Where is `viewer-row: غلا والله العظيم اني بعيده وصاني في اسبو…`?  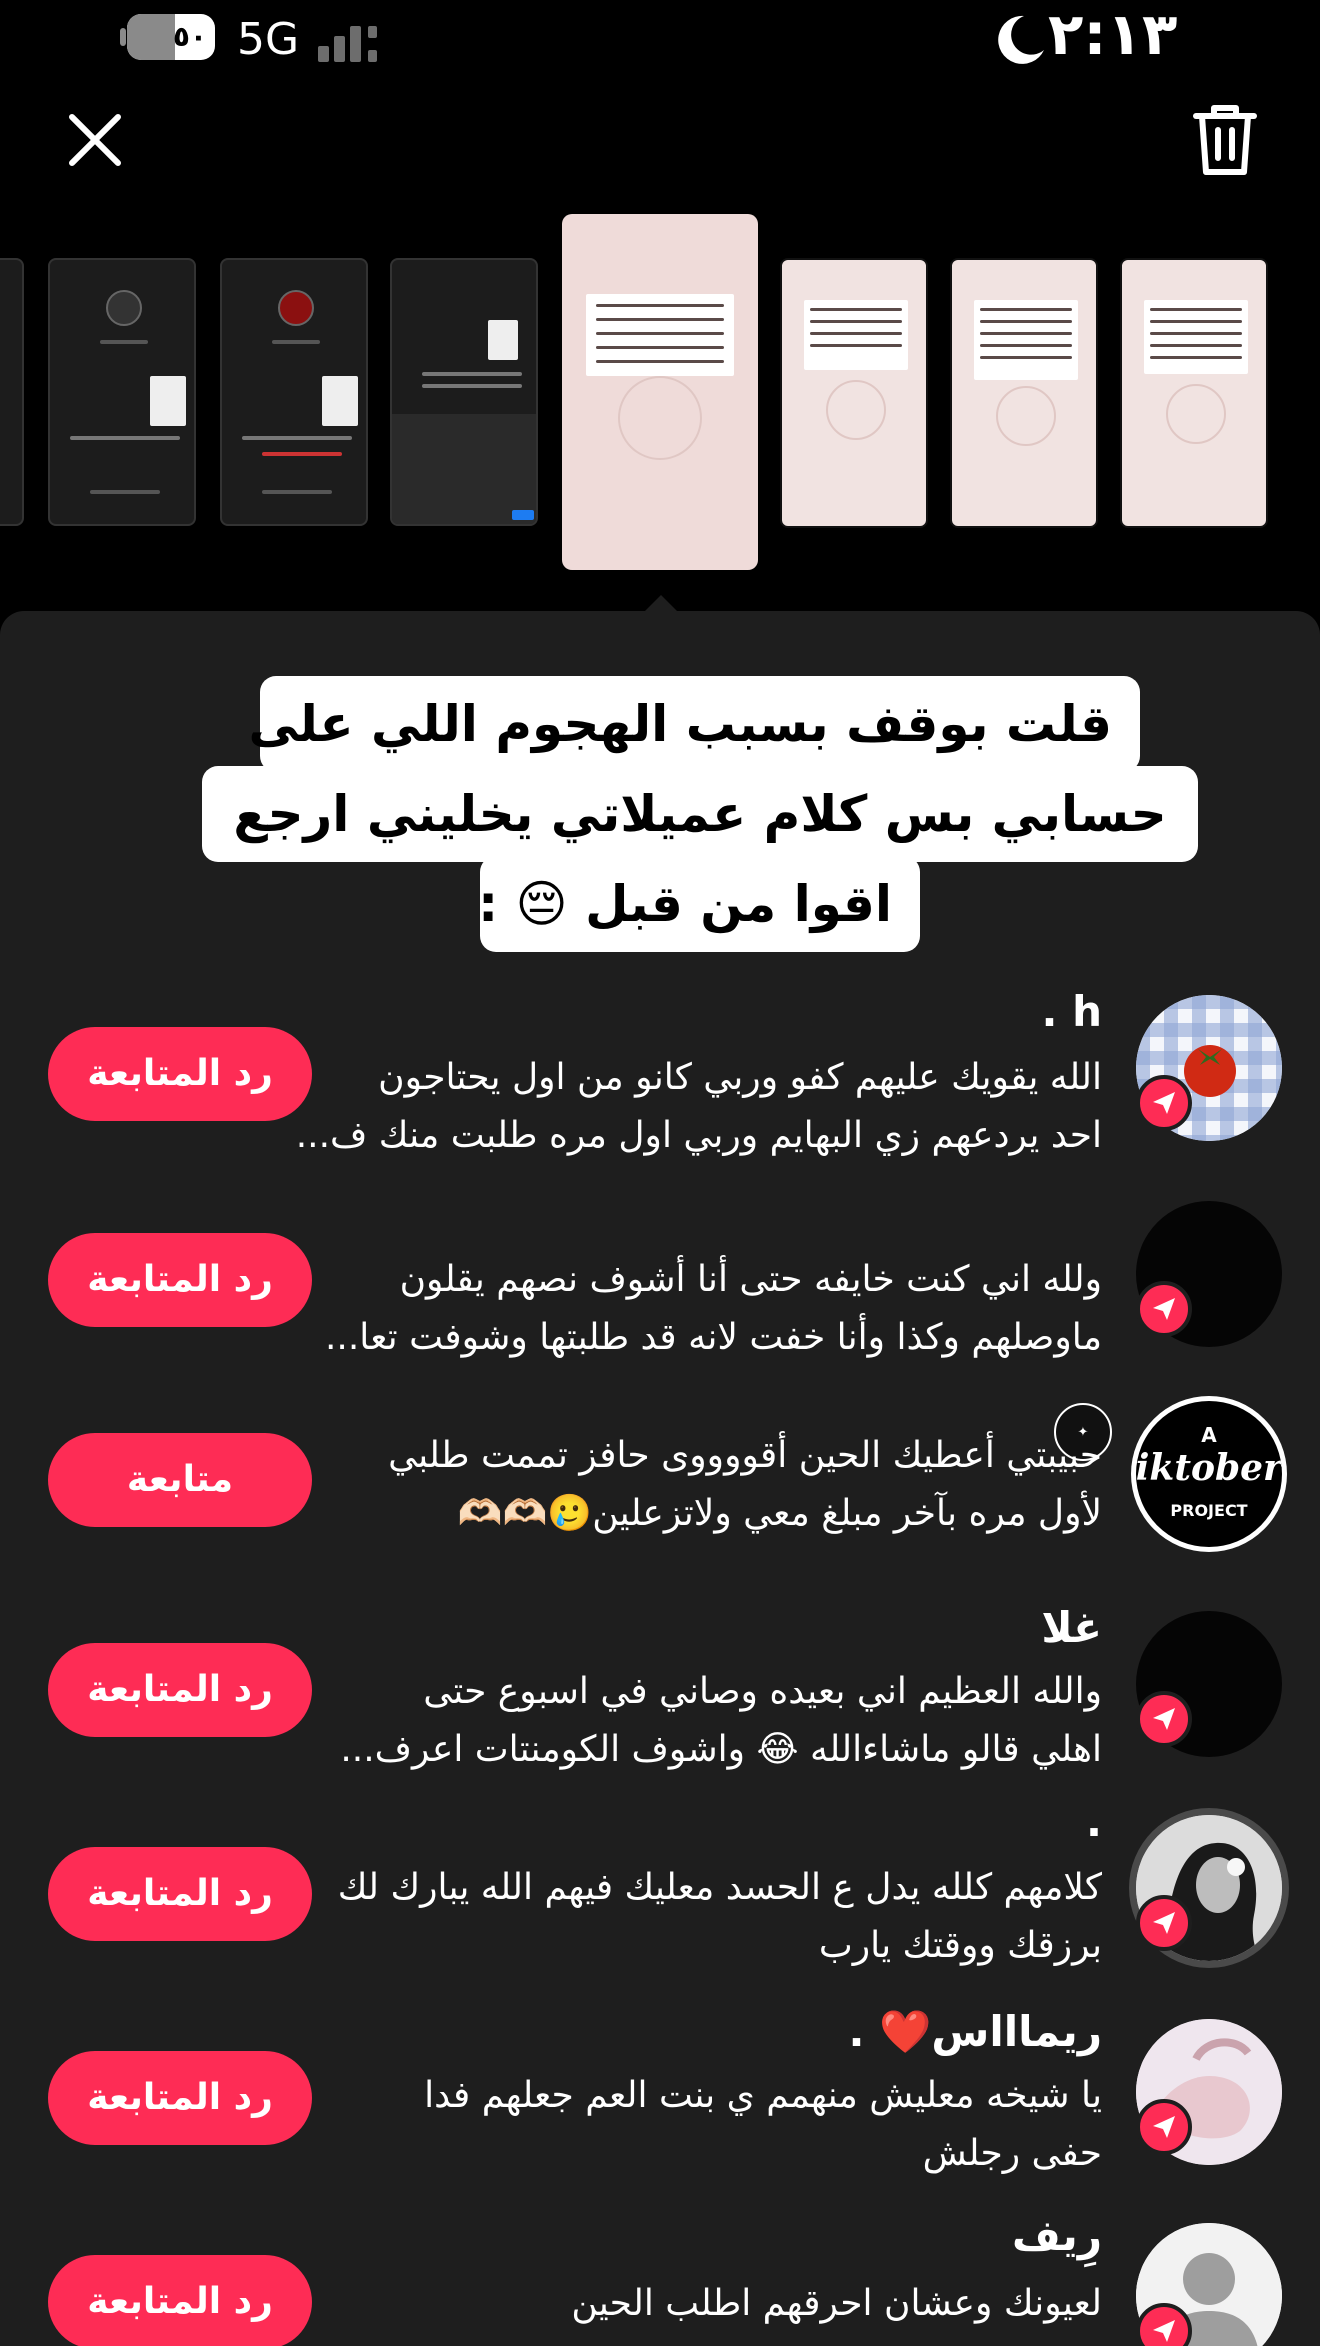
viewer-row: غلا والله العظيم اني بعيده وصاني في اسبو… is located at coordinates (660, 1703).